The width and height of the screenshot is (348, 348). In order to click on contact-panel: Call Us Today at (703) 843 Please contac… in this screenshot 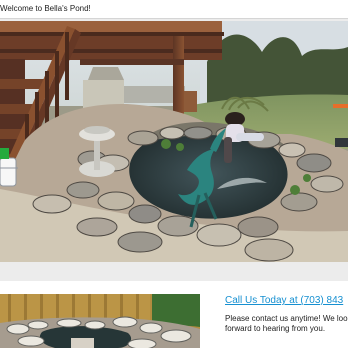, I will do `click(286, 321)`.